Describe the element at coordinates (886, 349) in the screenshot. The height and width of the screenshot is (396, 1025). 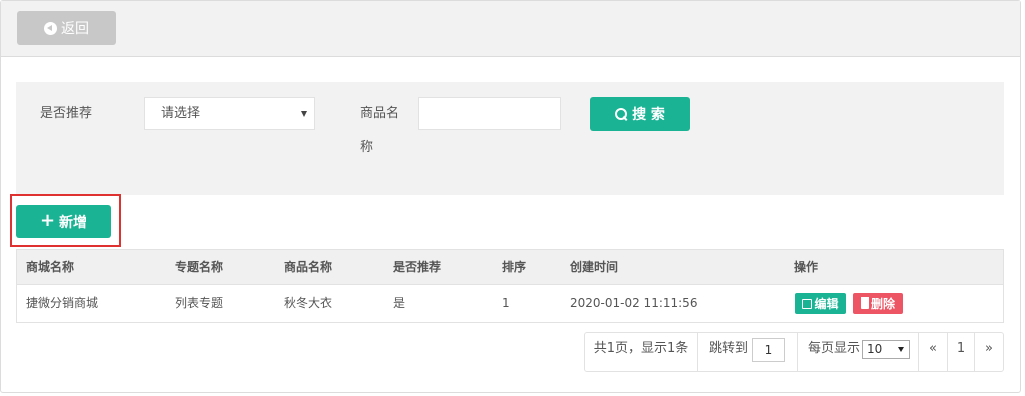
I see `page-size-select: 10` at that location.